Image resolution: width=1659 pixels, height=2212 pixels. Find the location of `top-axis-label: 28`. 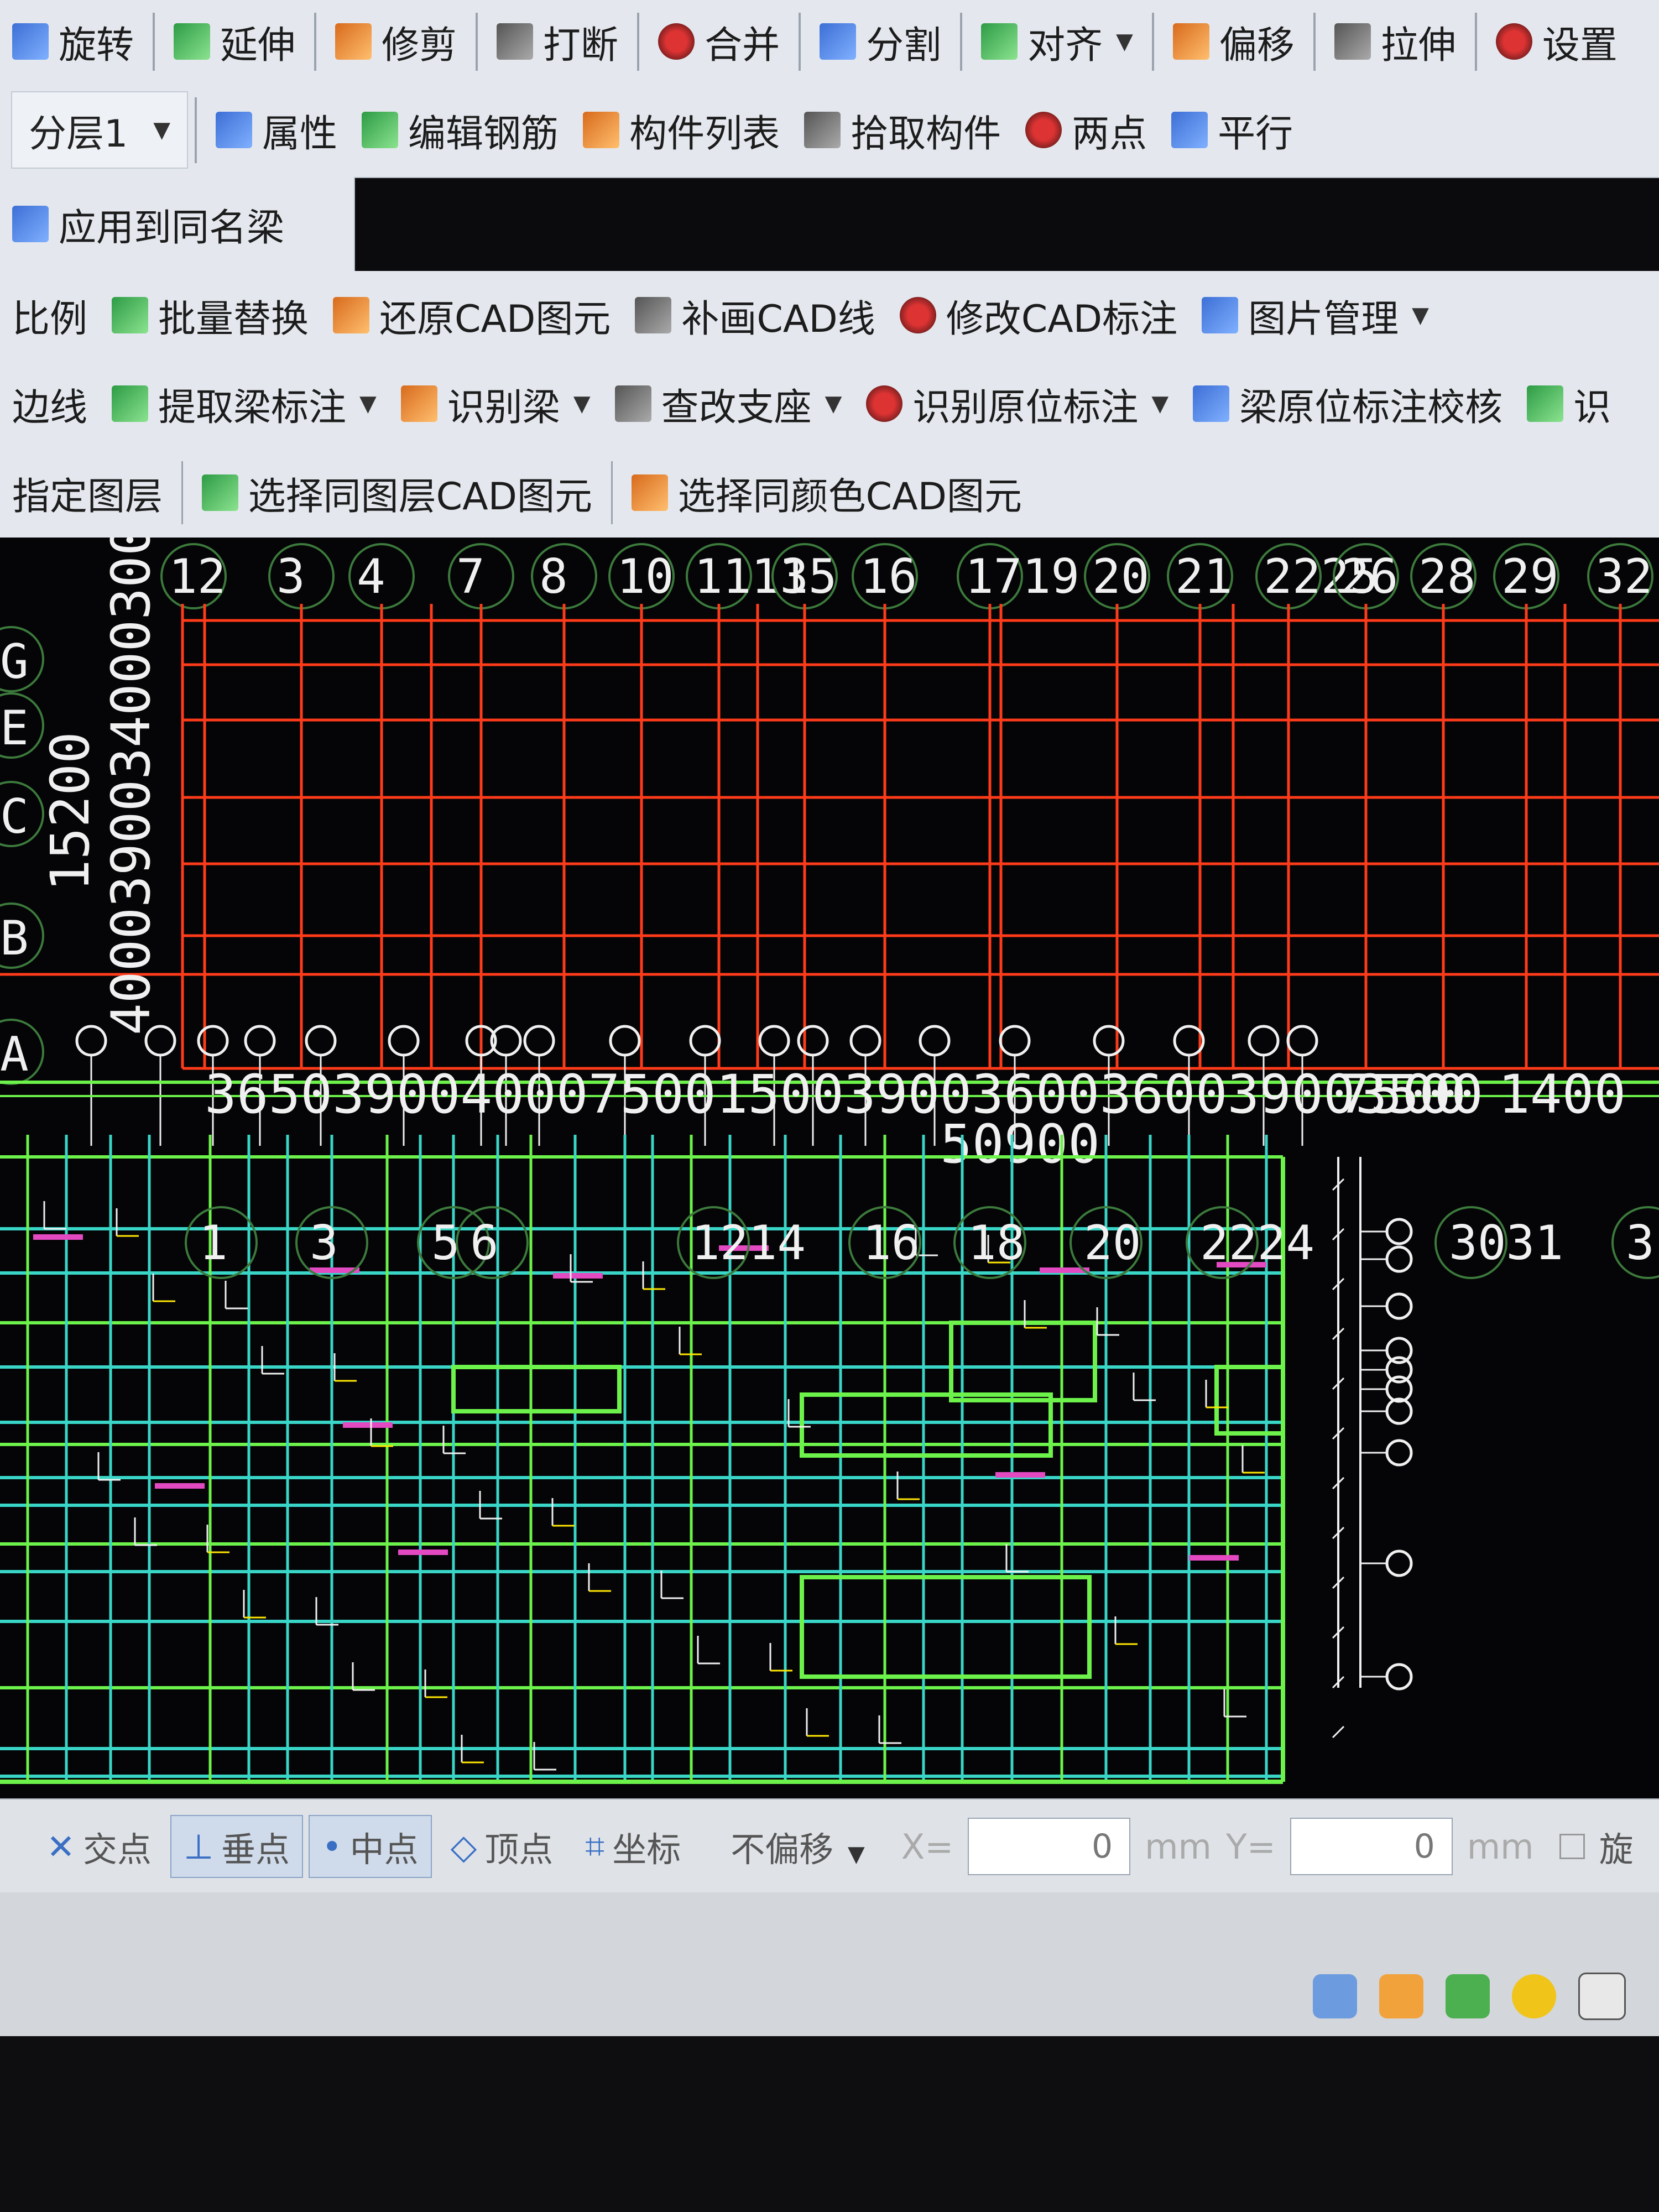

top-axis-label: 28 is located at coordinates (1447, 576).